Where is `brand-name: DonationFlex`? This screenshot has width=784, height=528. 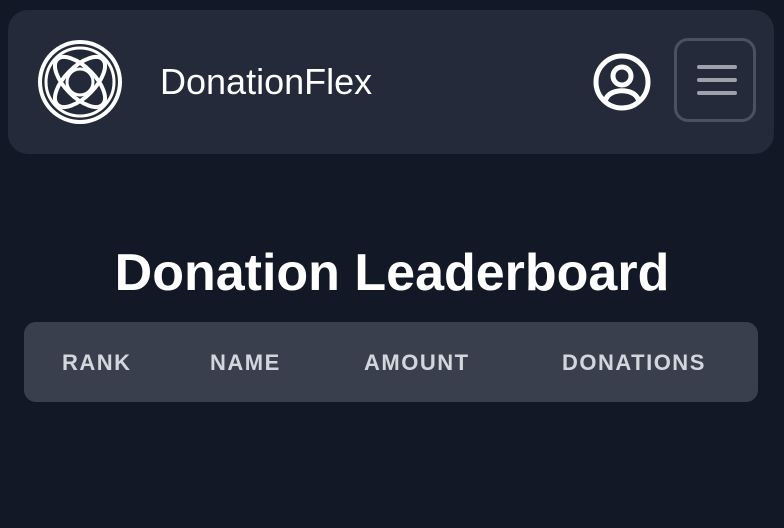
brand-name: DonationFlex is located at coordinates (266, 82).